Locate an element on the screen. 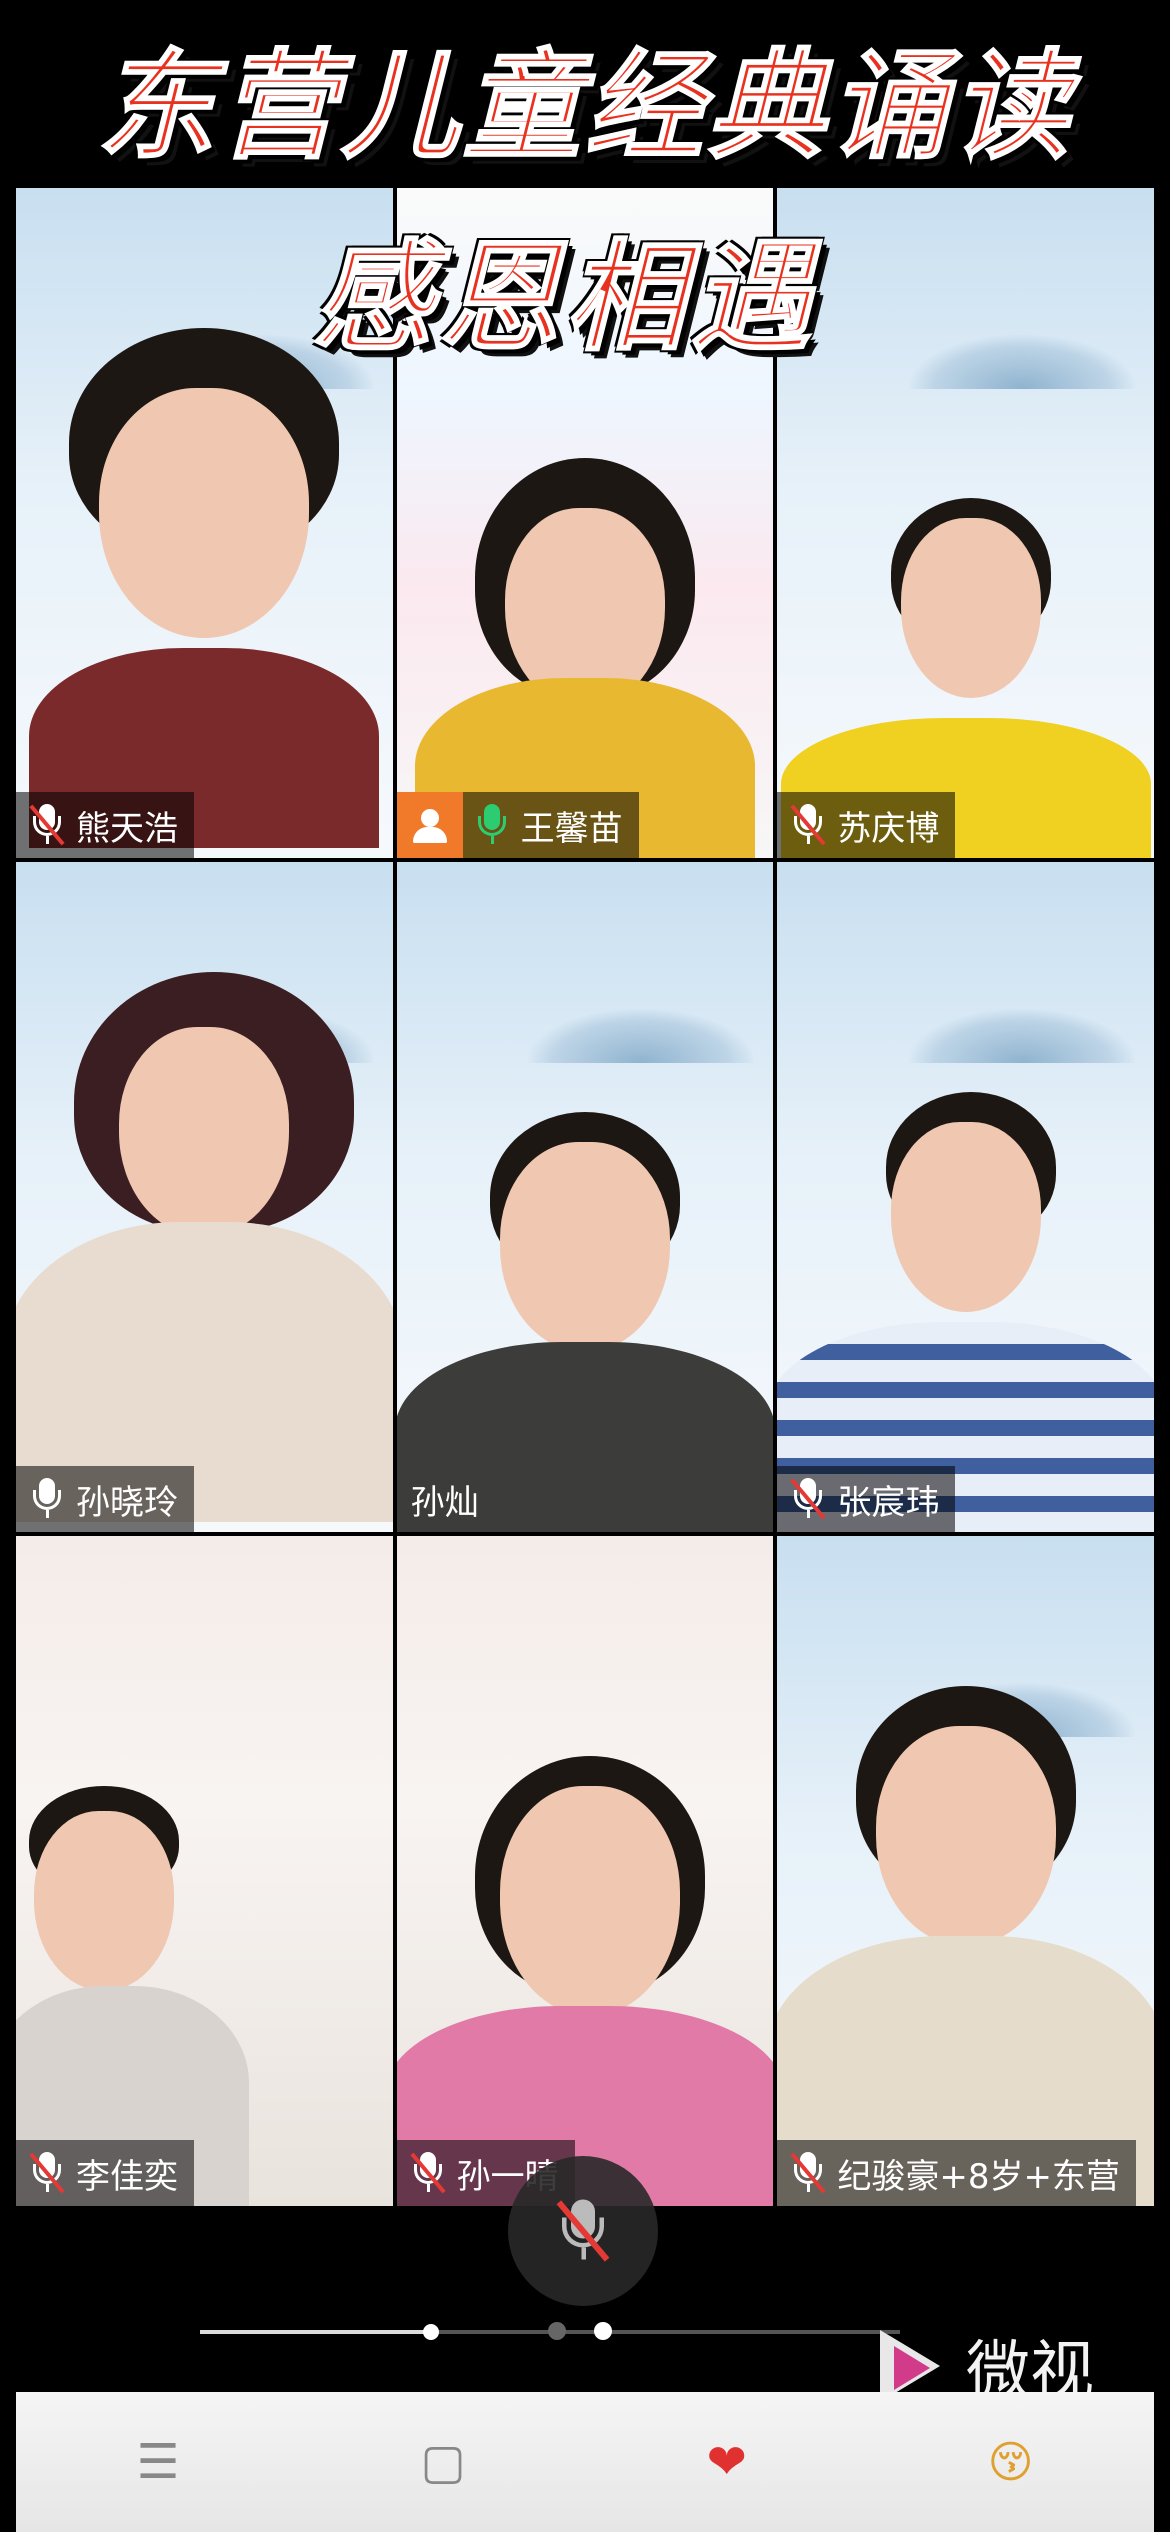 This screenshot has width=1170, height=2532. participant-name: 张宸玮 is located at coordinates (888, 1502).